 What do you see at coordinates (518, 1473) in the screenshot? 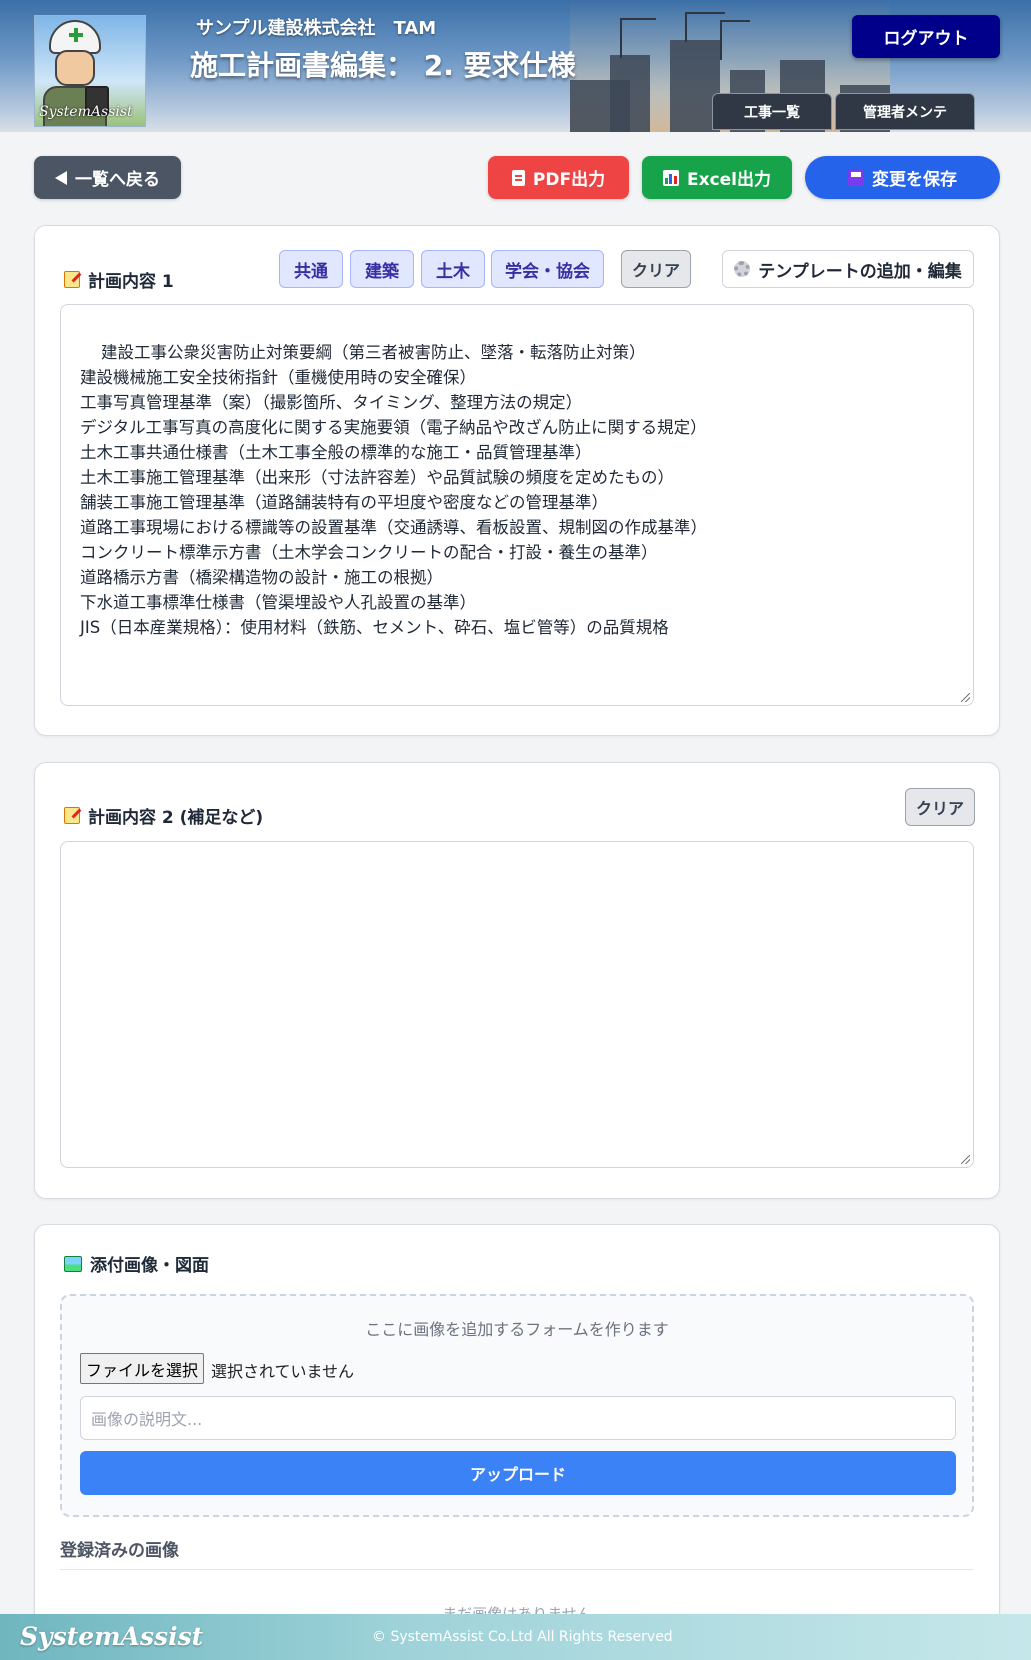
I see `upload-button: アップロード` at bounding box center [518, 1473].